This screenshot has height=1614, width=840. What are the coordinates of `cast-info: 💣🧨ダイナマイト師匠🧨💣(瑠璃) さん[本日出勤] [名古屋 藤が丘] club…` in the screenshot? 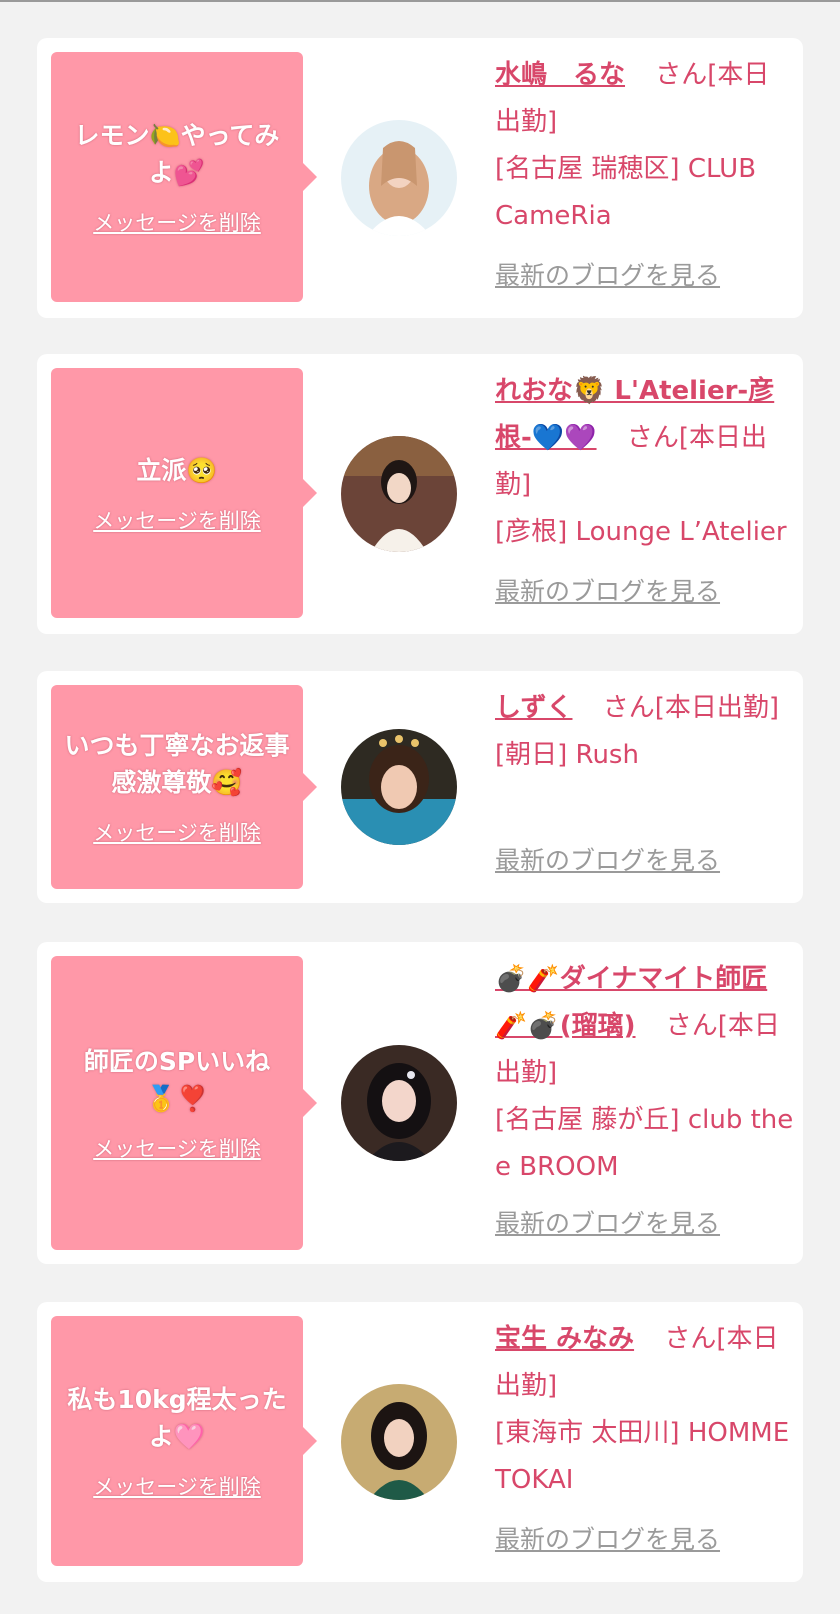 It's located at (645, 1073).